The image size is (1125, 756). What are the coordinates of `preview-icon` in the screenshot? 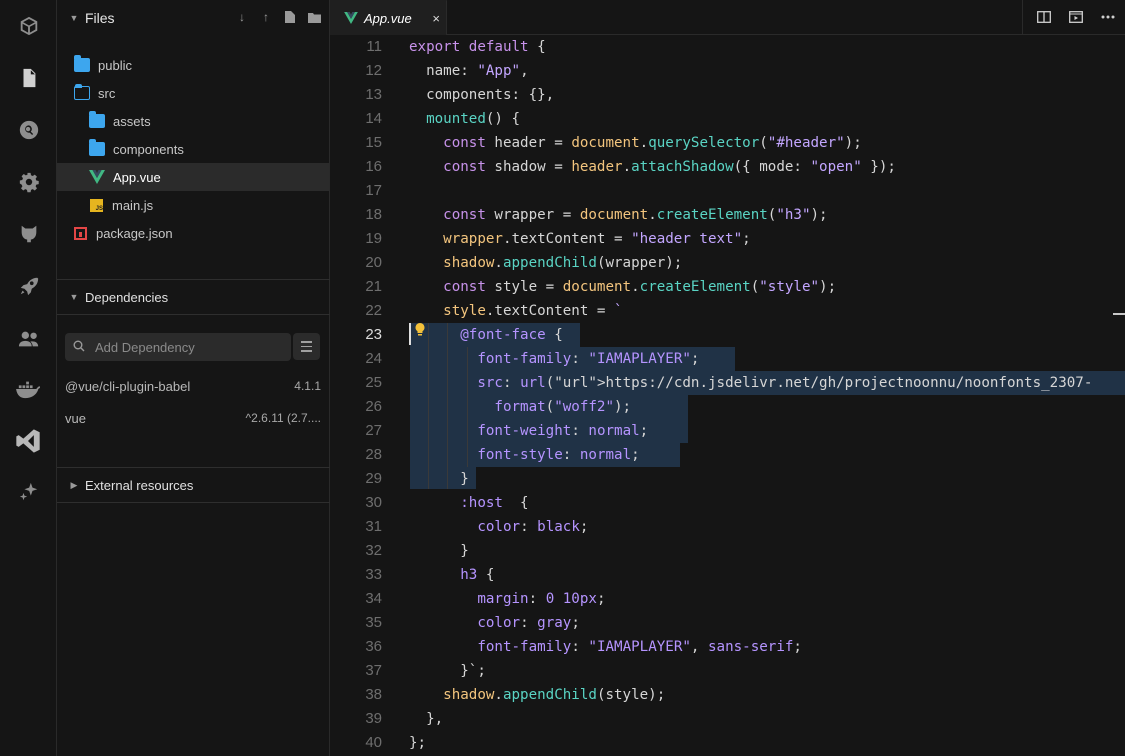 It's located at (1076, 17).